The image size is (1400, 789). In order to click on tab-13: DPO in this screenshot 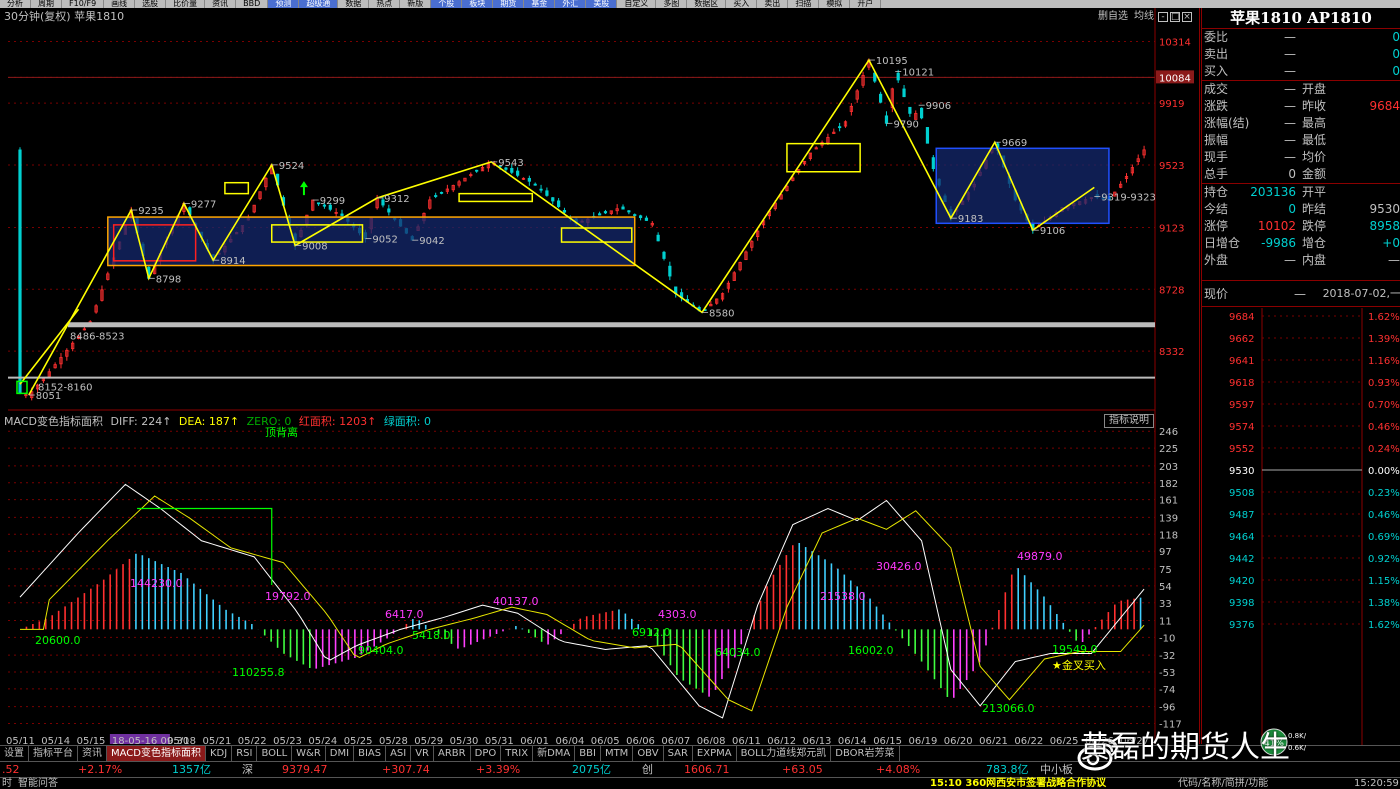, I will do `click(486, 753)`.